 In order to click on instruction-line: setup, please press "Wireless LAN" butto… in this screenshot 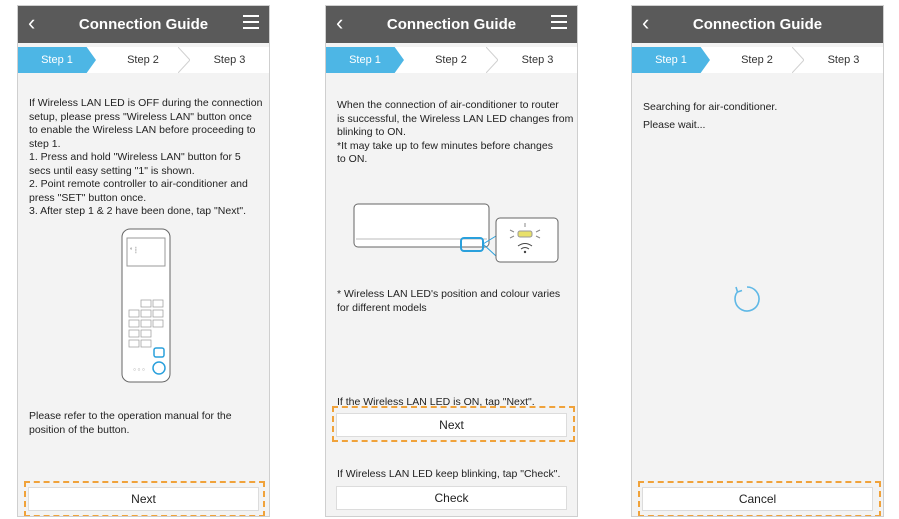, I will do `click(140, 116)`.